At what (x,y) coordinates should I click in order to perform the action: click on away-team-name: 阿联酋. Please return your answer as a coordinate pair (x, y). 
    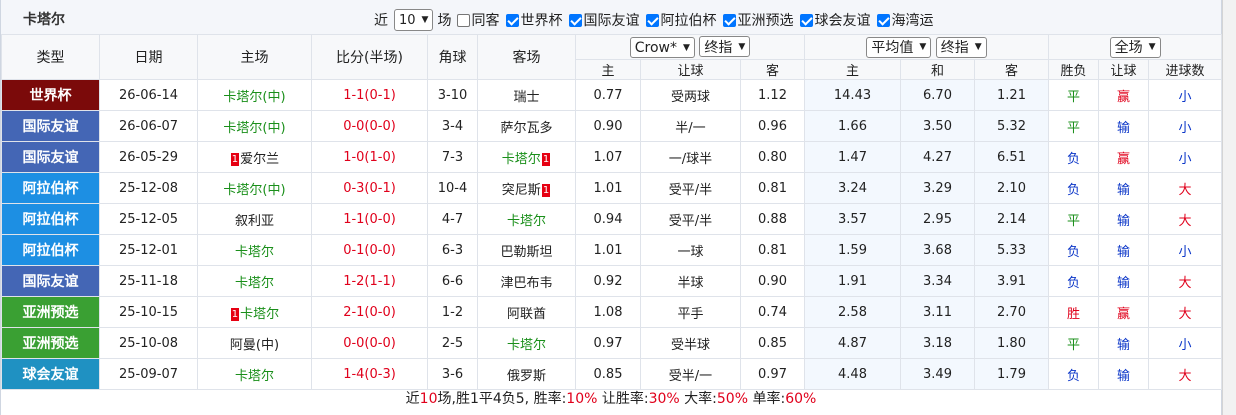
    Looking at the image, I should click on (526, 314).